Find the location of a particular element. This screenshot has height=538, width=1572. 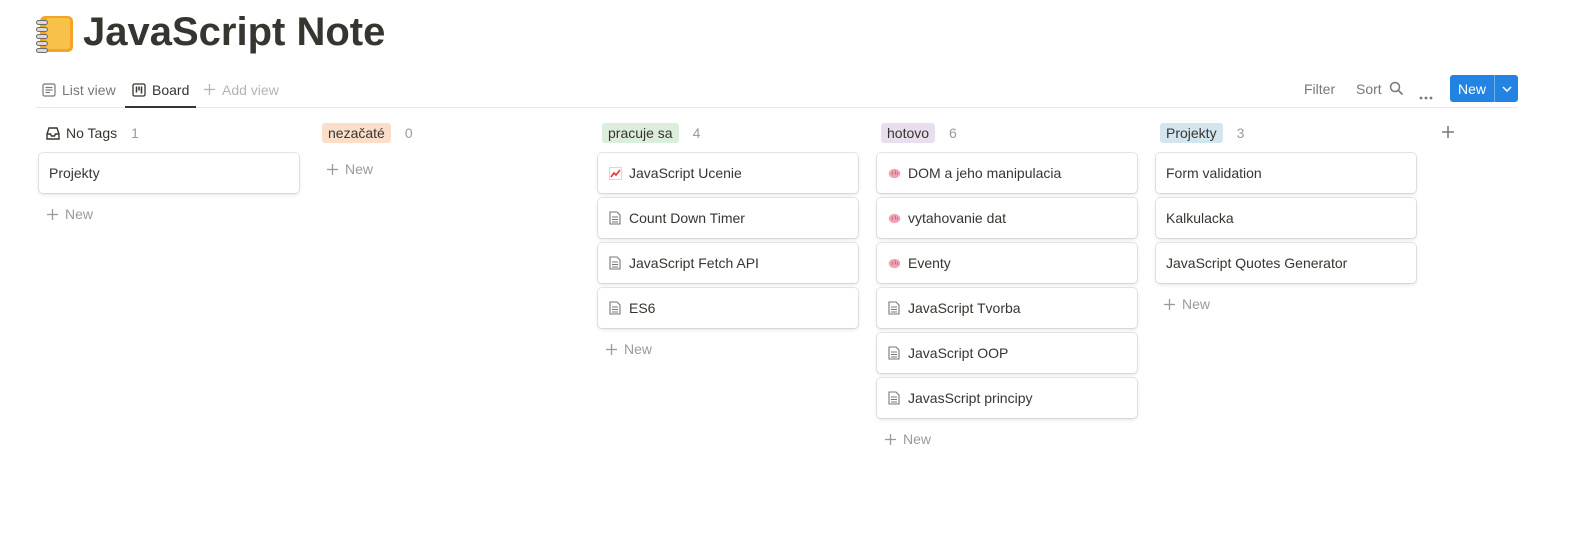

card-title: Kalkulacka is located at coordinates (1200, 218).